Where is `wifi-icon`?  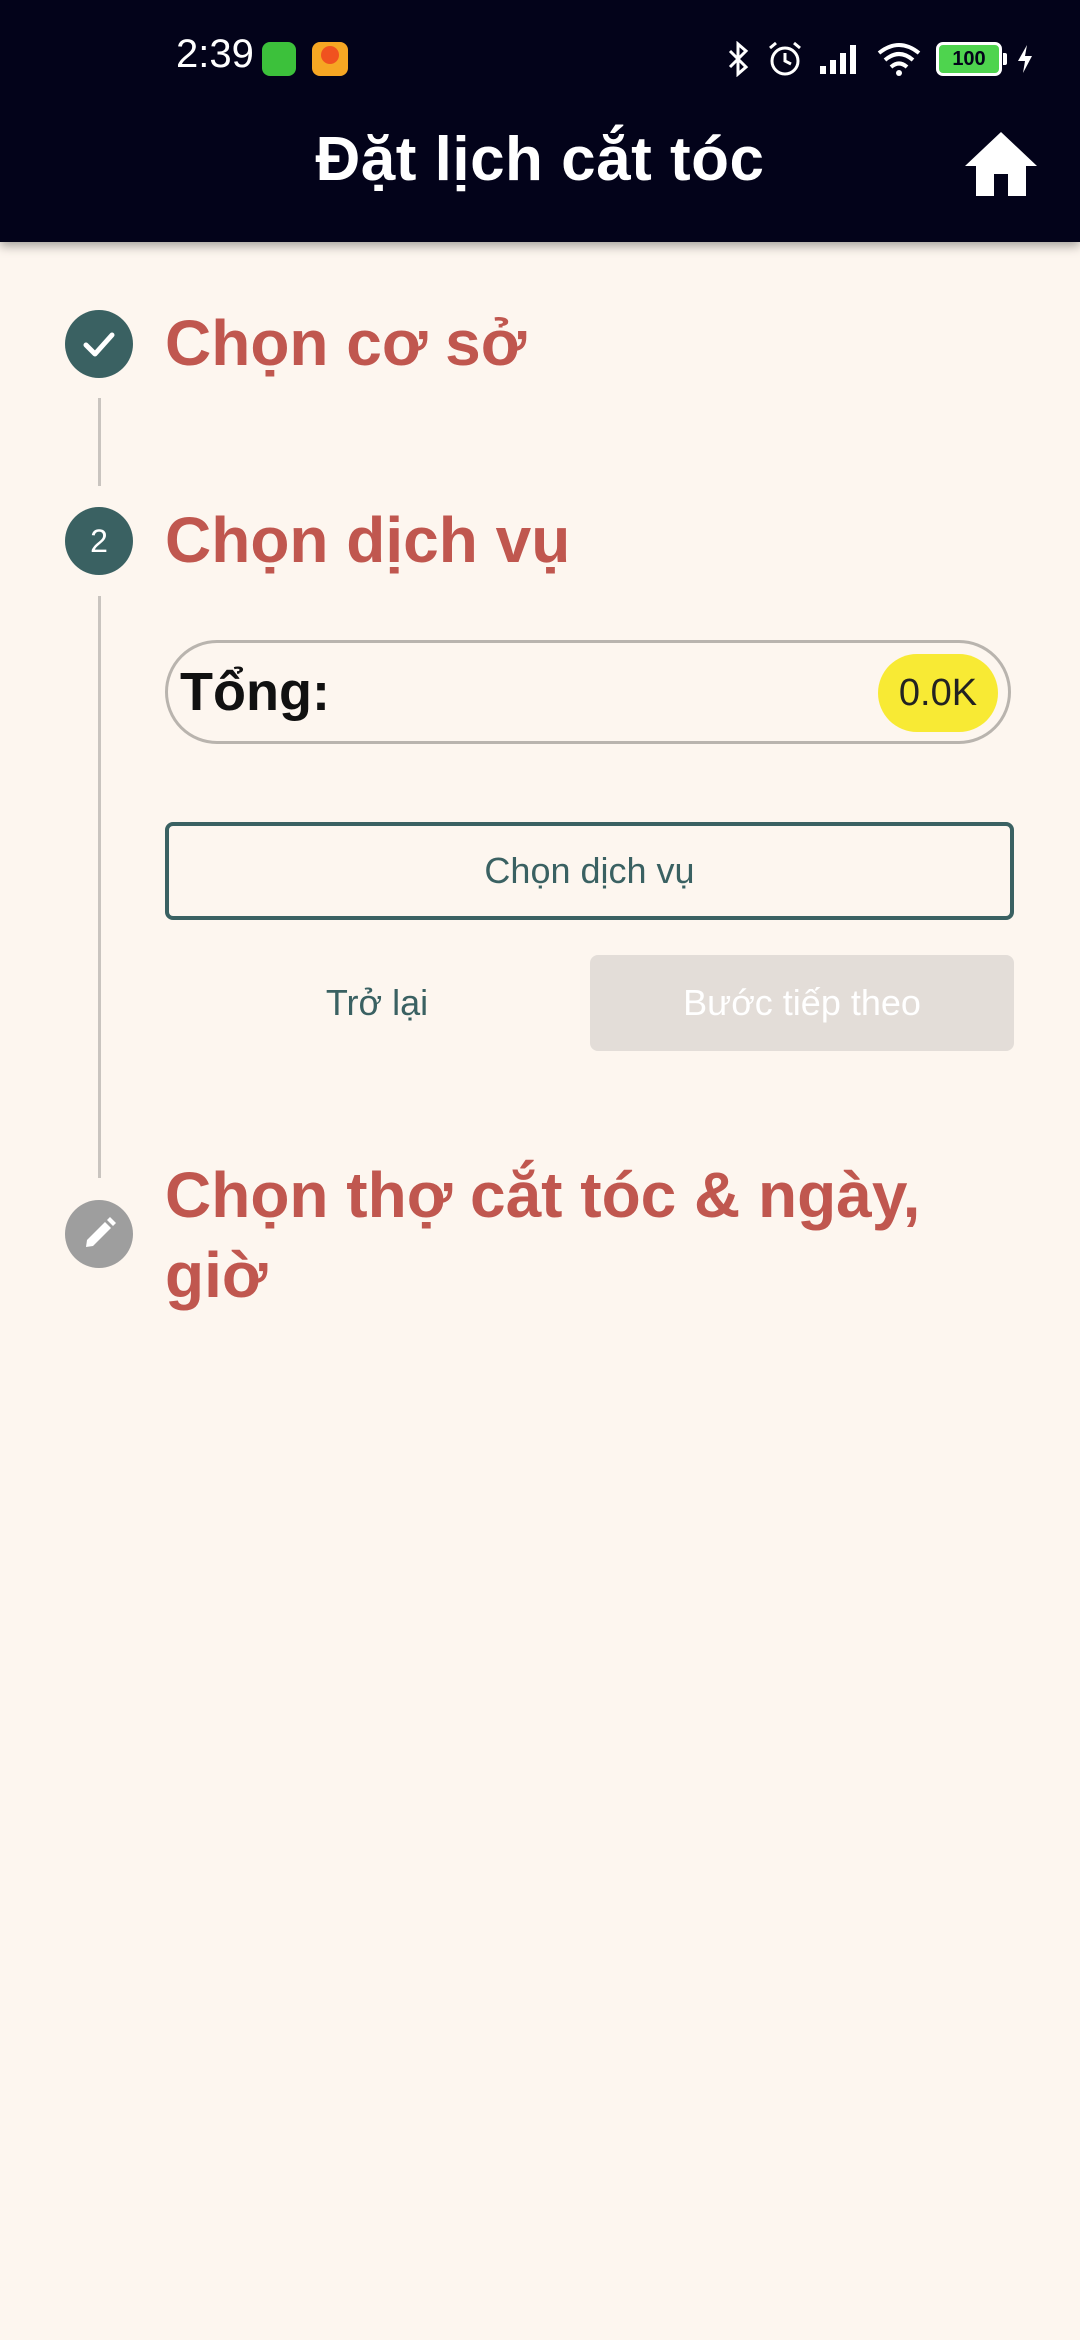 wifi-icon is located at coordinates (899, 59).